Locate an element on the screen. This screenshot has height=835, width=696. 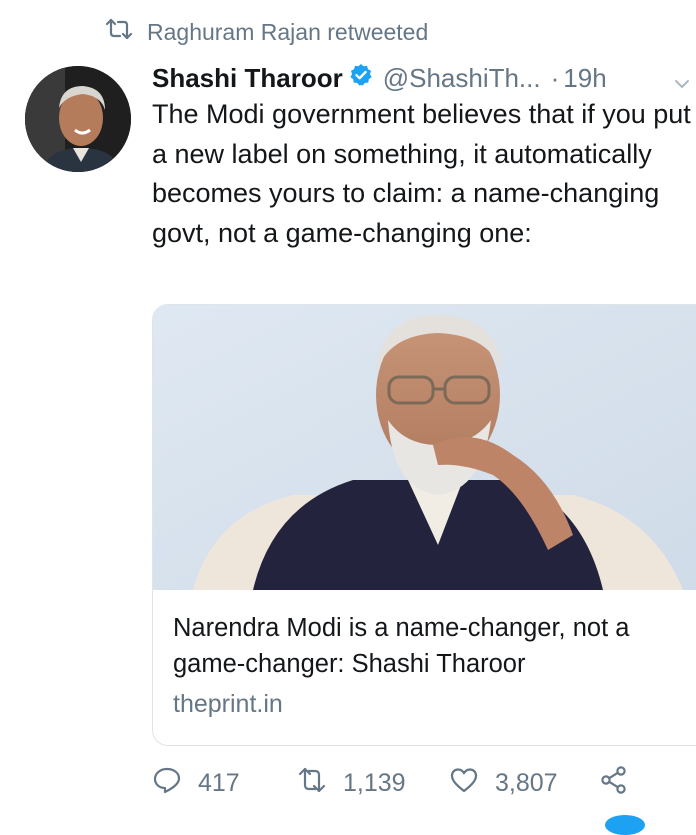
like-count: 3,807 is located at coordinates (526, 783).